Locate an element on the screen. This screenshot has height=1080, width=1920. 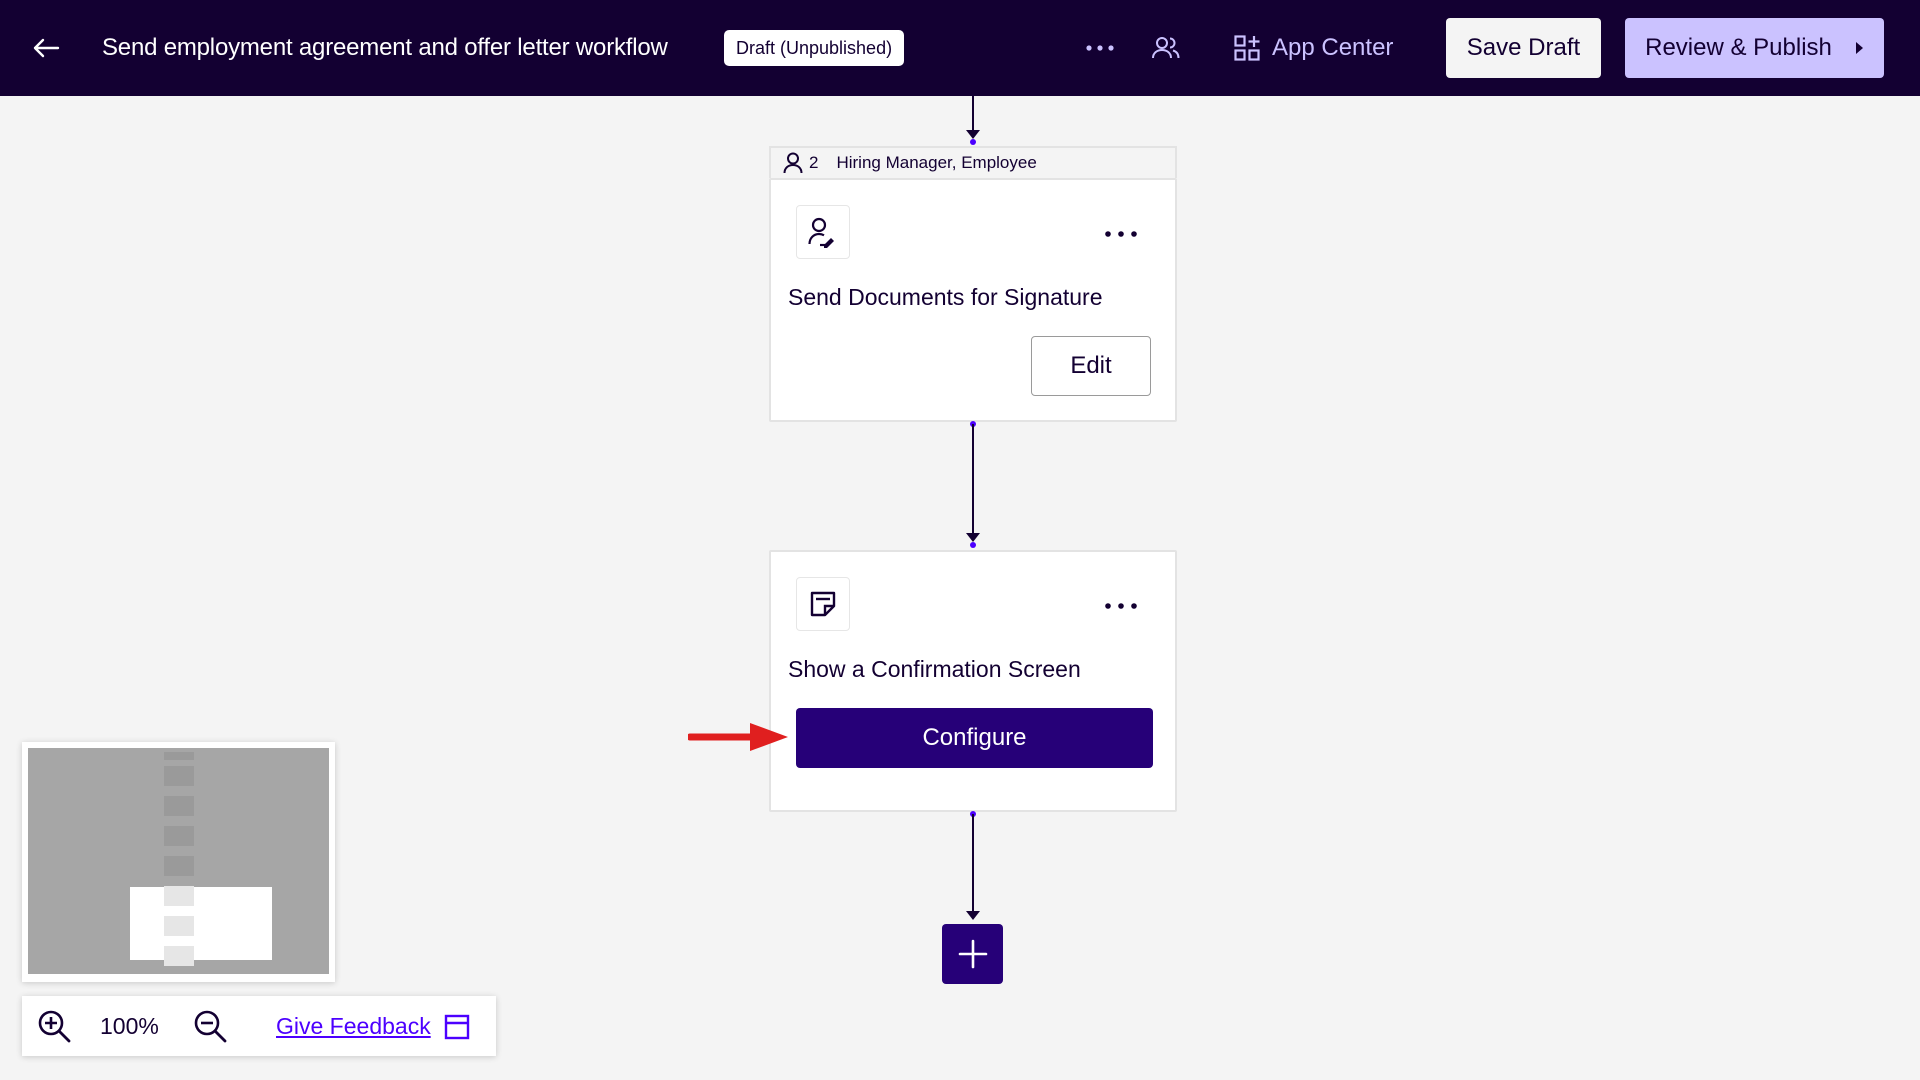
zoom-level: 100% is located at coordinates (129, 1026).